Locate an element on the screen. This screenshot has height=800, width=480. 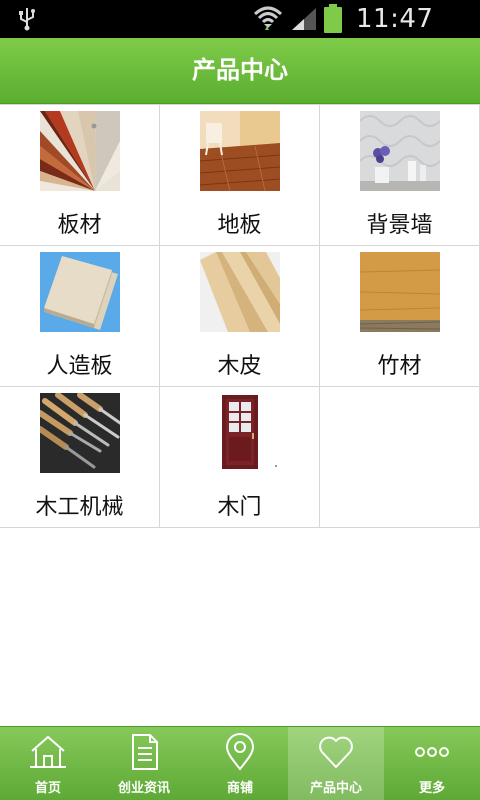
product-item-boards: 板材 is located at coordinates (80, 175).